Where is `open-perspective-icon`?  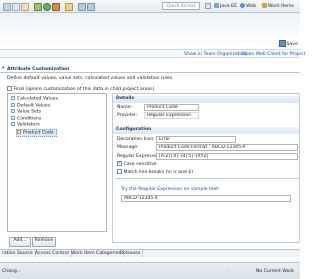 open-perspective-icon is located at coordinates (208, 6).